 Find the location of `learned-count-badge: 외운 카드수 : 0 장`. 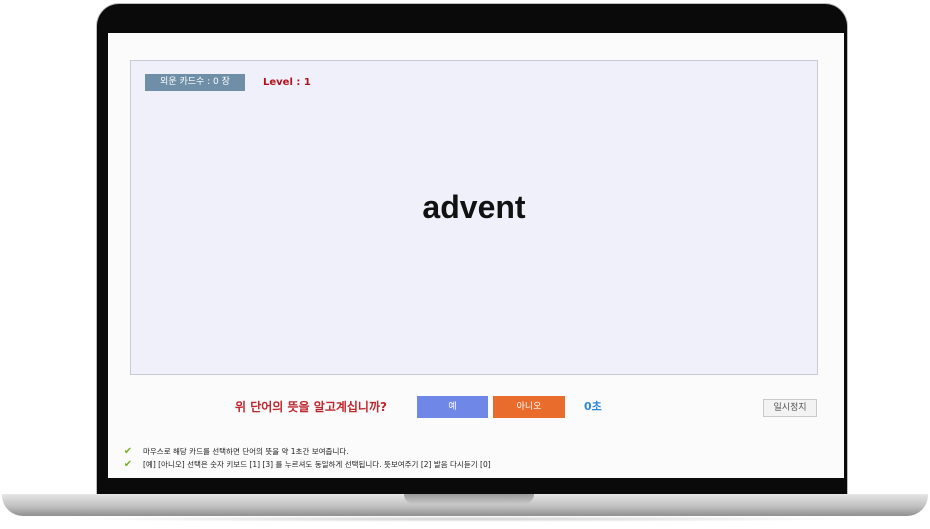

learned-count-badge: 외운 카드수 : 0 장 is located at coordinates (195, 82).